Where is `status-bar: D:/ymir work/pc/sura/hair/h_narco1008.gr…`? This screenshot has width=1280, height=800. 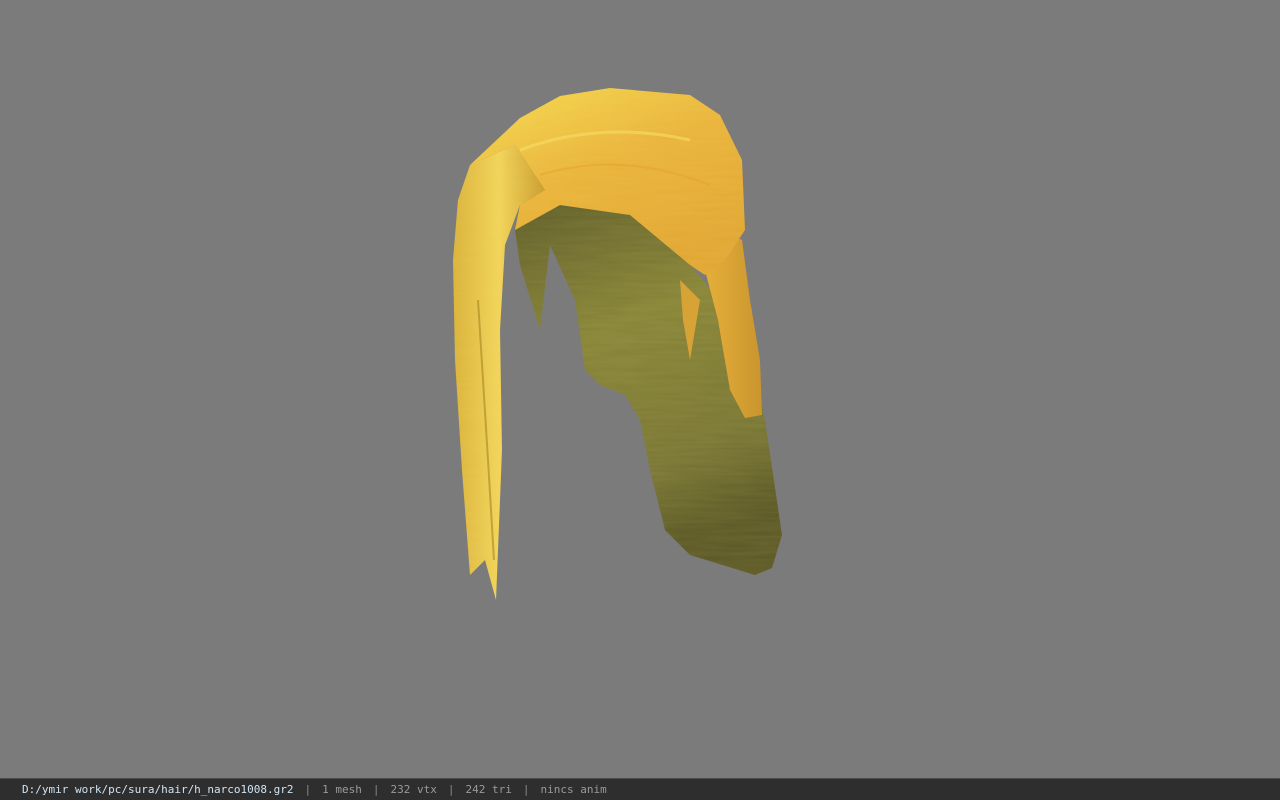 status-bar: D:/ymir work/pc/sura/hair/h_narco1008.gr… is located at coordinates (640, 789).